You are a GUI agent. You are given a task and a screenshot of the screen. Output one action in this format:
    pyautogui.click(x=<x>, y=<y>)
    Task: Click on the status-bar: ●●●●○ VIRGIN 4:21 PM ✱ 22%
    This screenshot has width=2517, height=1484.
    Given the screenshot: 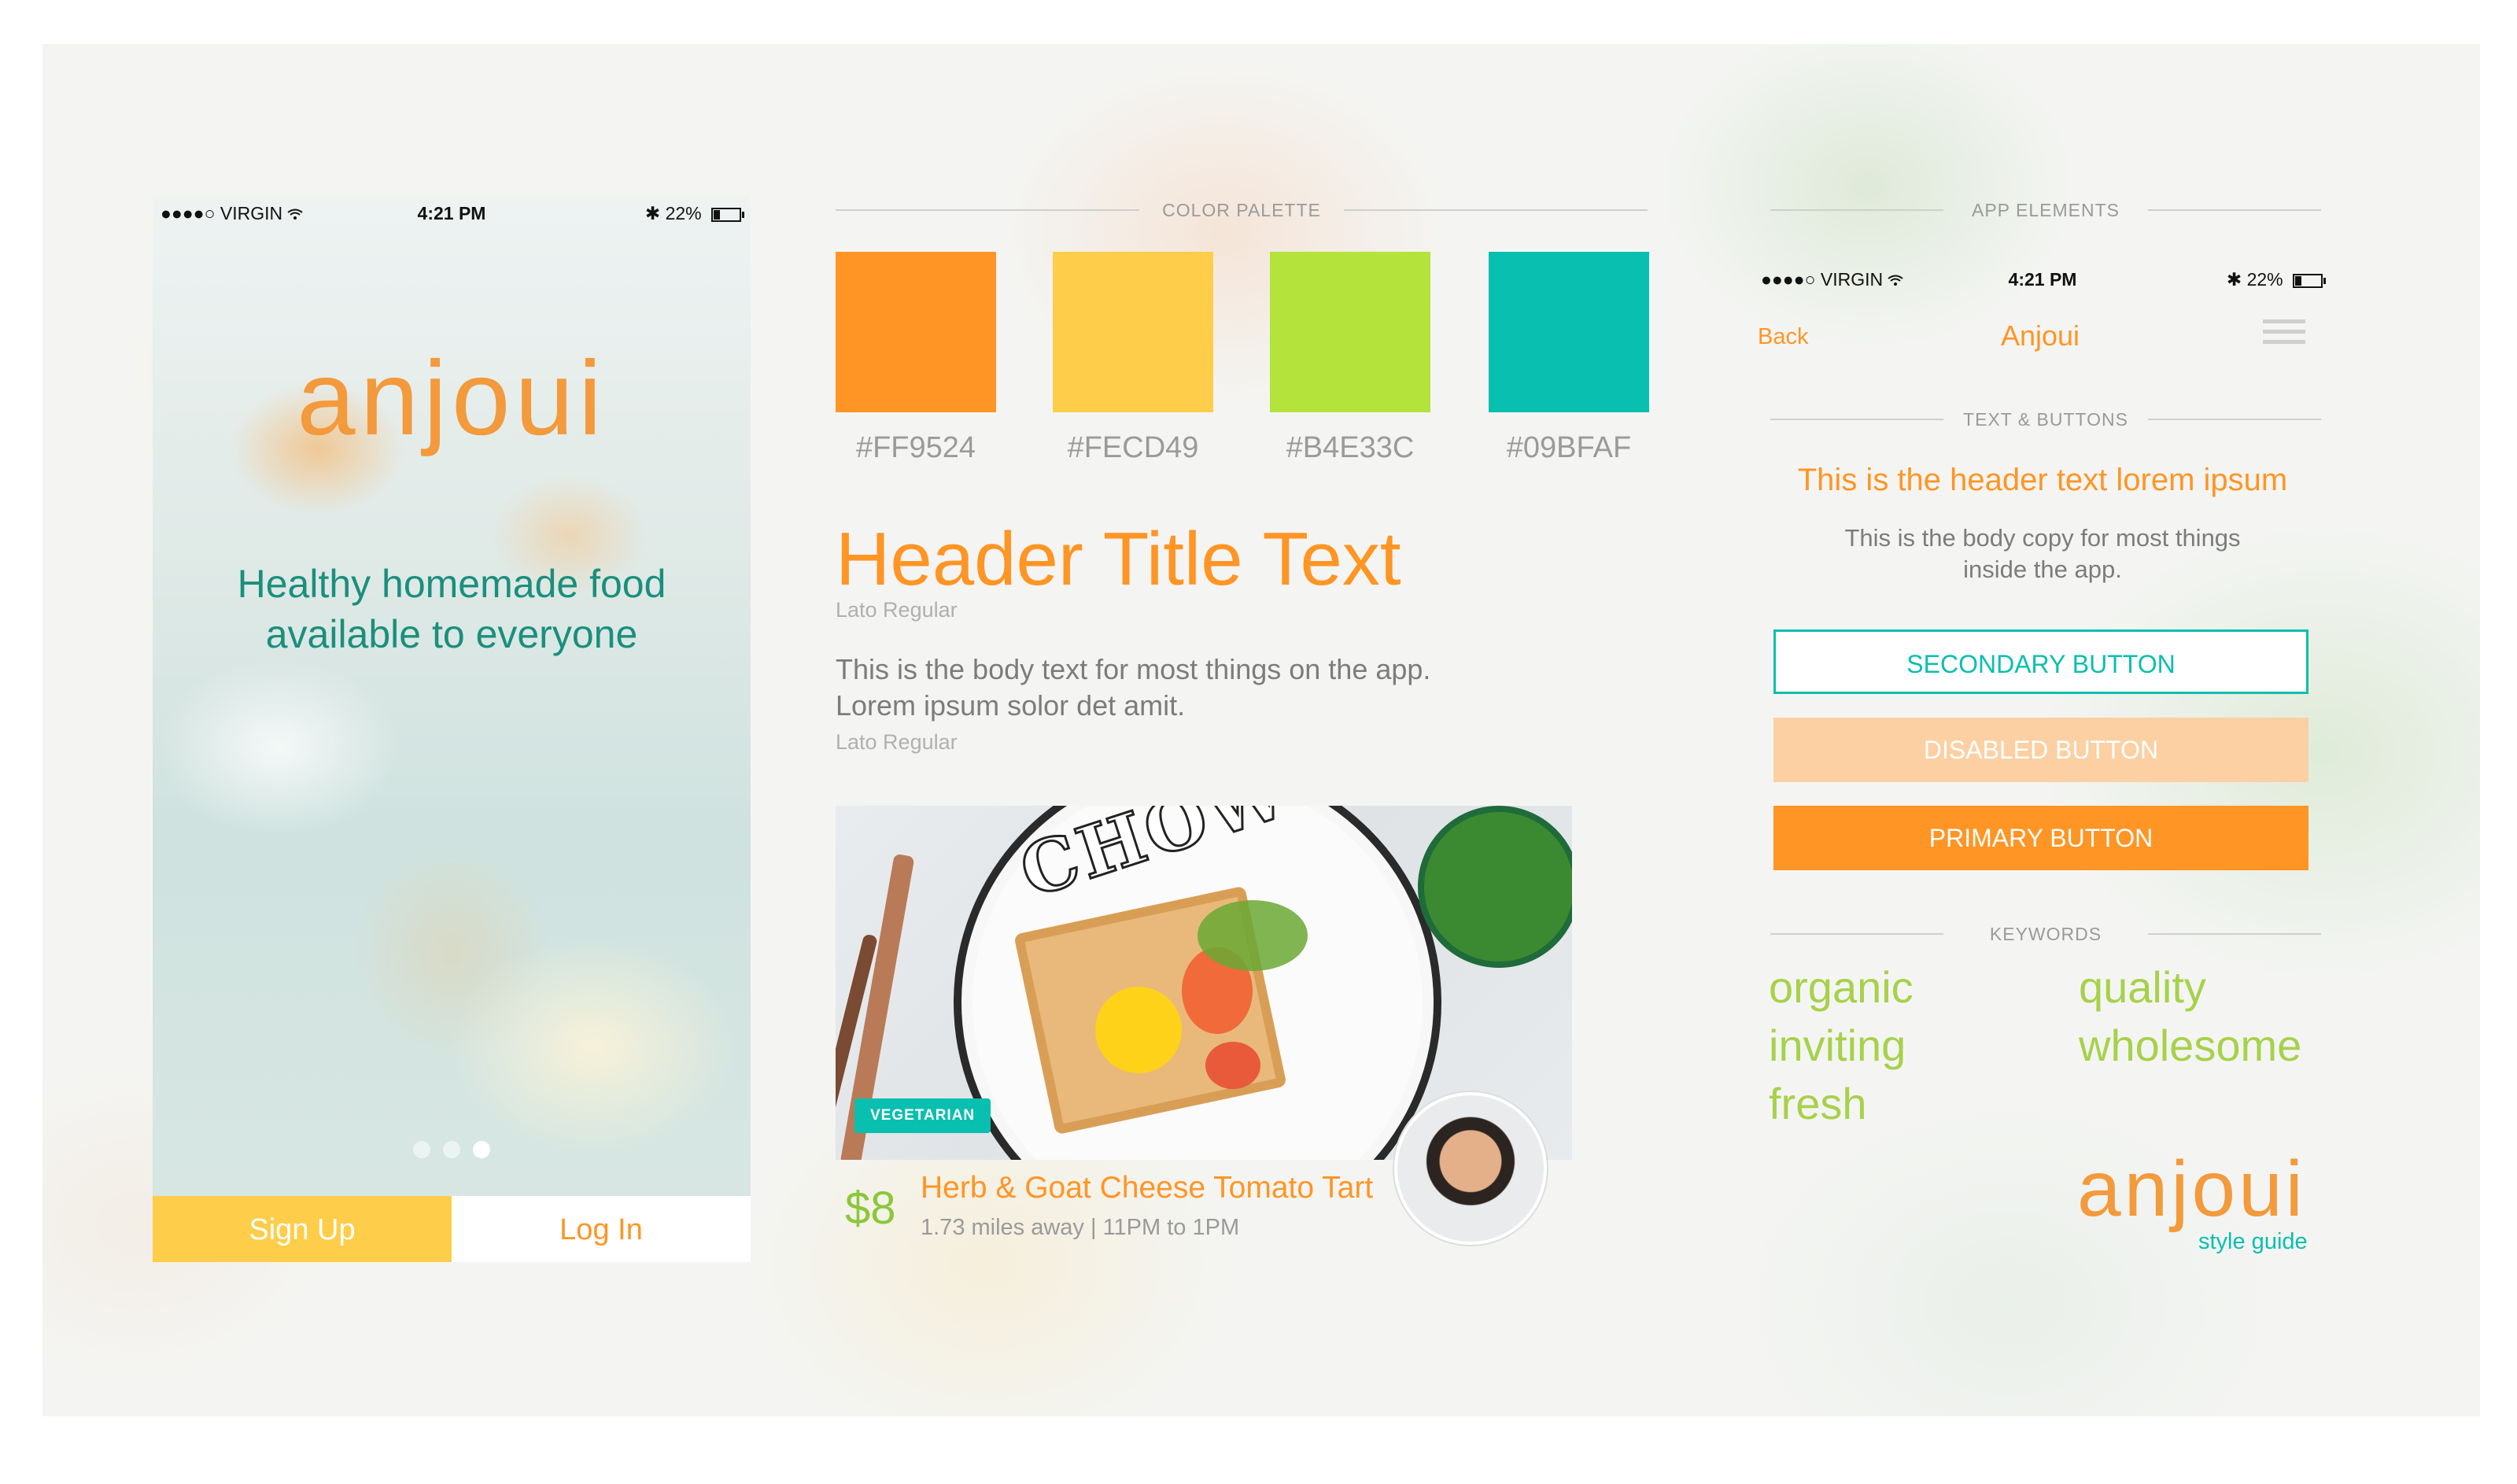 What is the action you would take?
    pyautogui.click(x=452, y=212)
    